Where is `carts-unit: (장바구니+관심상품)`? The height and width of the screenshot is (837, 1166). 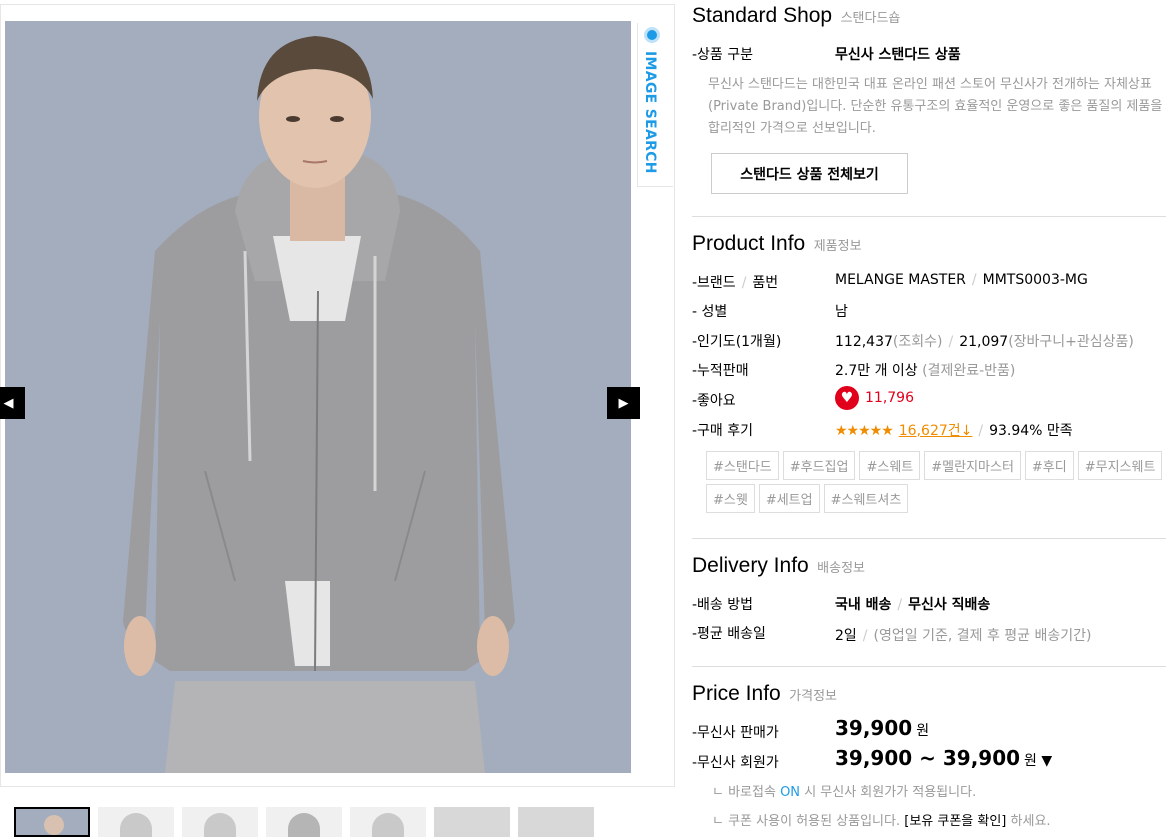
carts-unit: (장바구니+관심상품) is located at coordinates (1071, 342).